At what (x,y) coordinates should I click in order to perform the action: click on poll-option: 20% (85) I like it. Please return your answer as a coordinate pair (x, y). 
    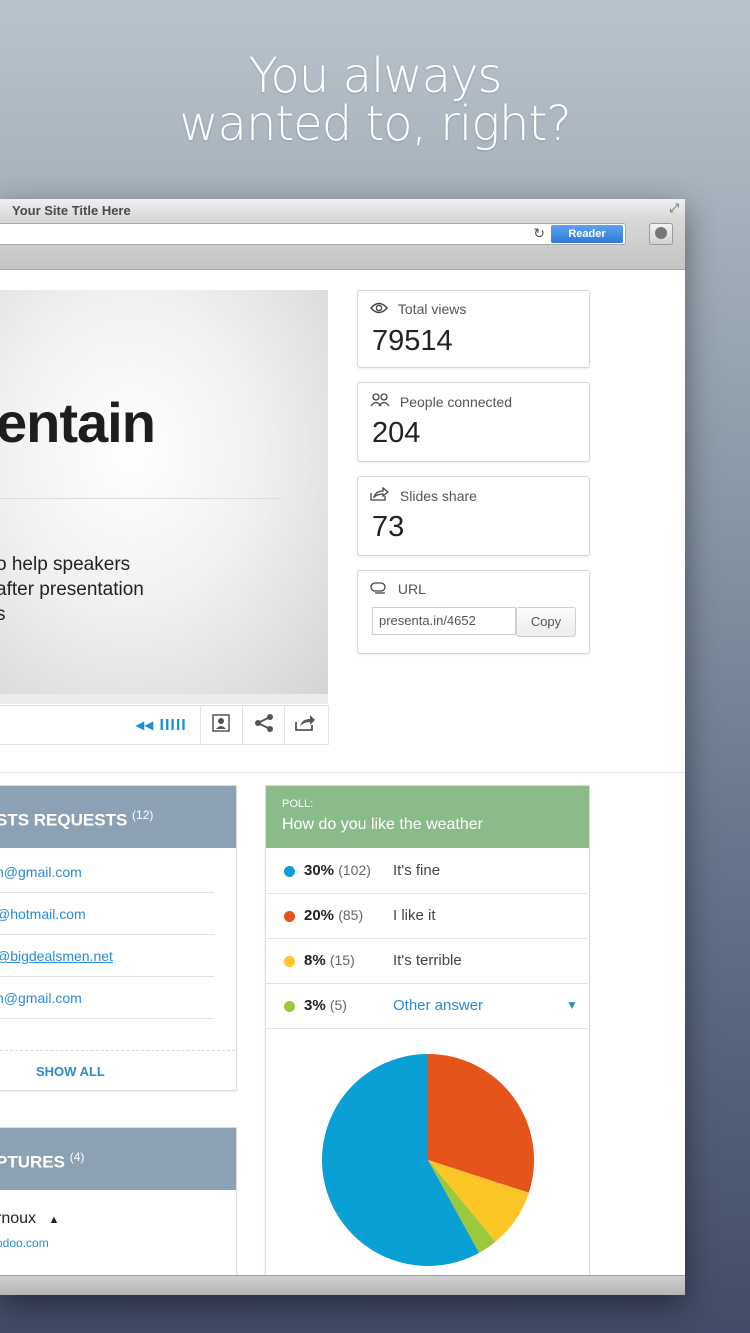
    Looking at the image, I should click on (427, 916).